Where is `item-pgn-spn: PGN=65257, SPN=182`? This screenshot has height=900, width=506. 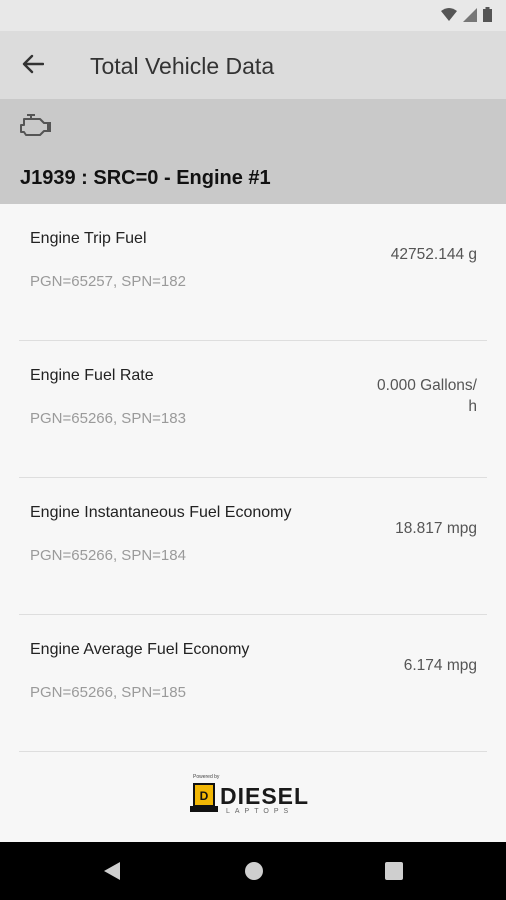 item-pgn-spn: PGN=65257, SPN=182 is located at coordinates (108, 281).